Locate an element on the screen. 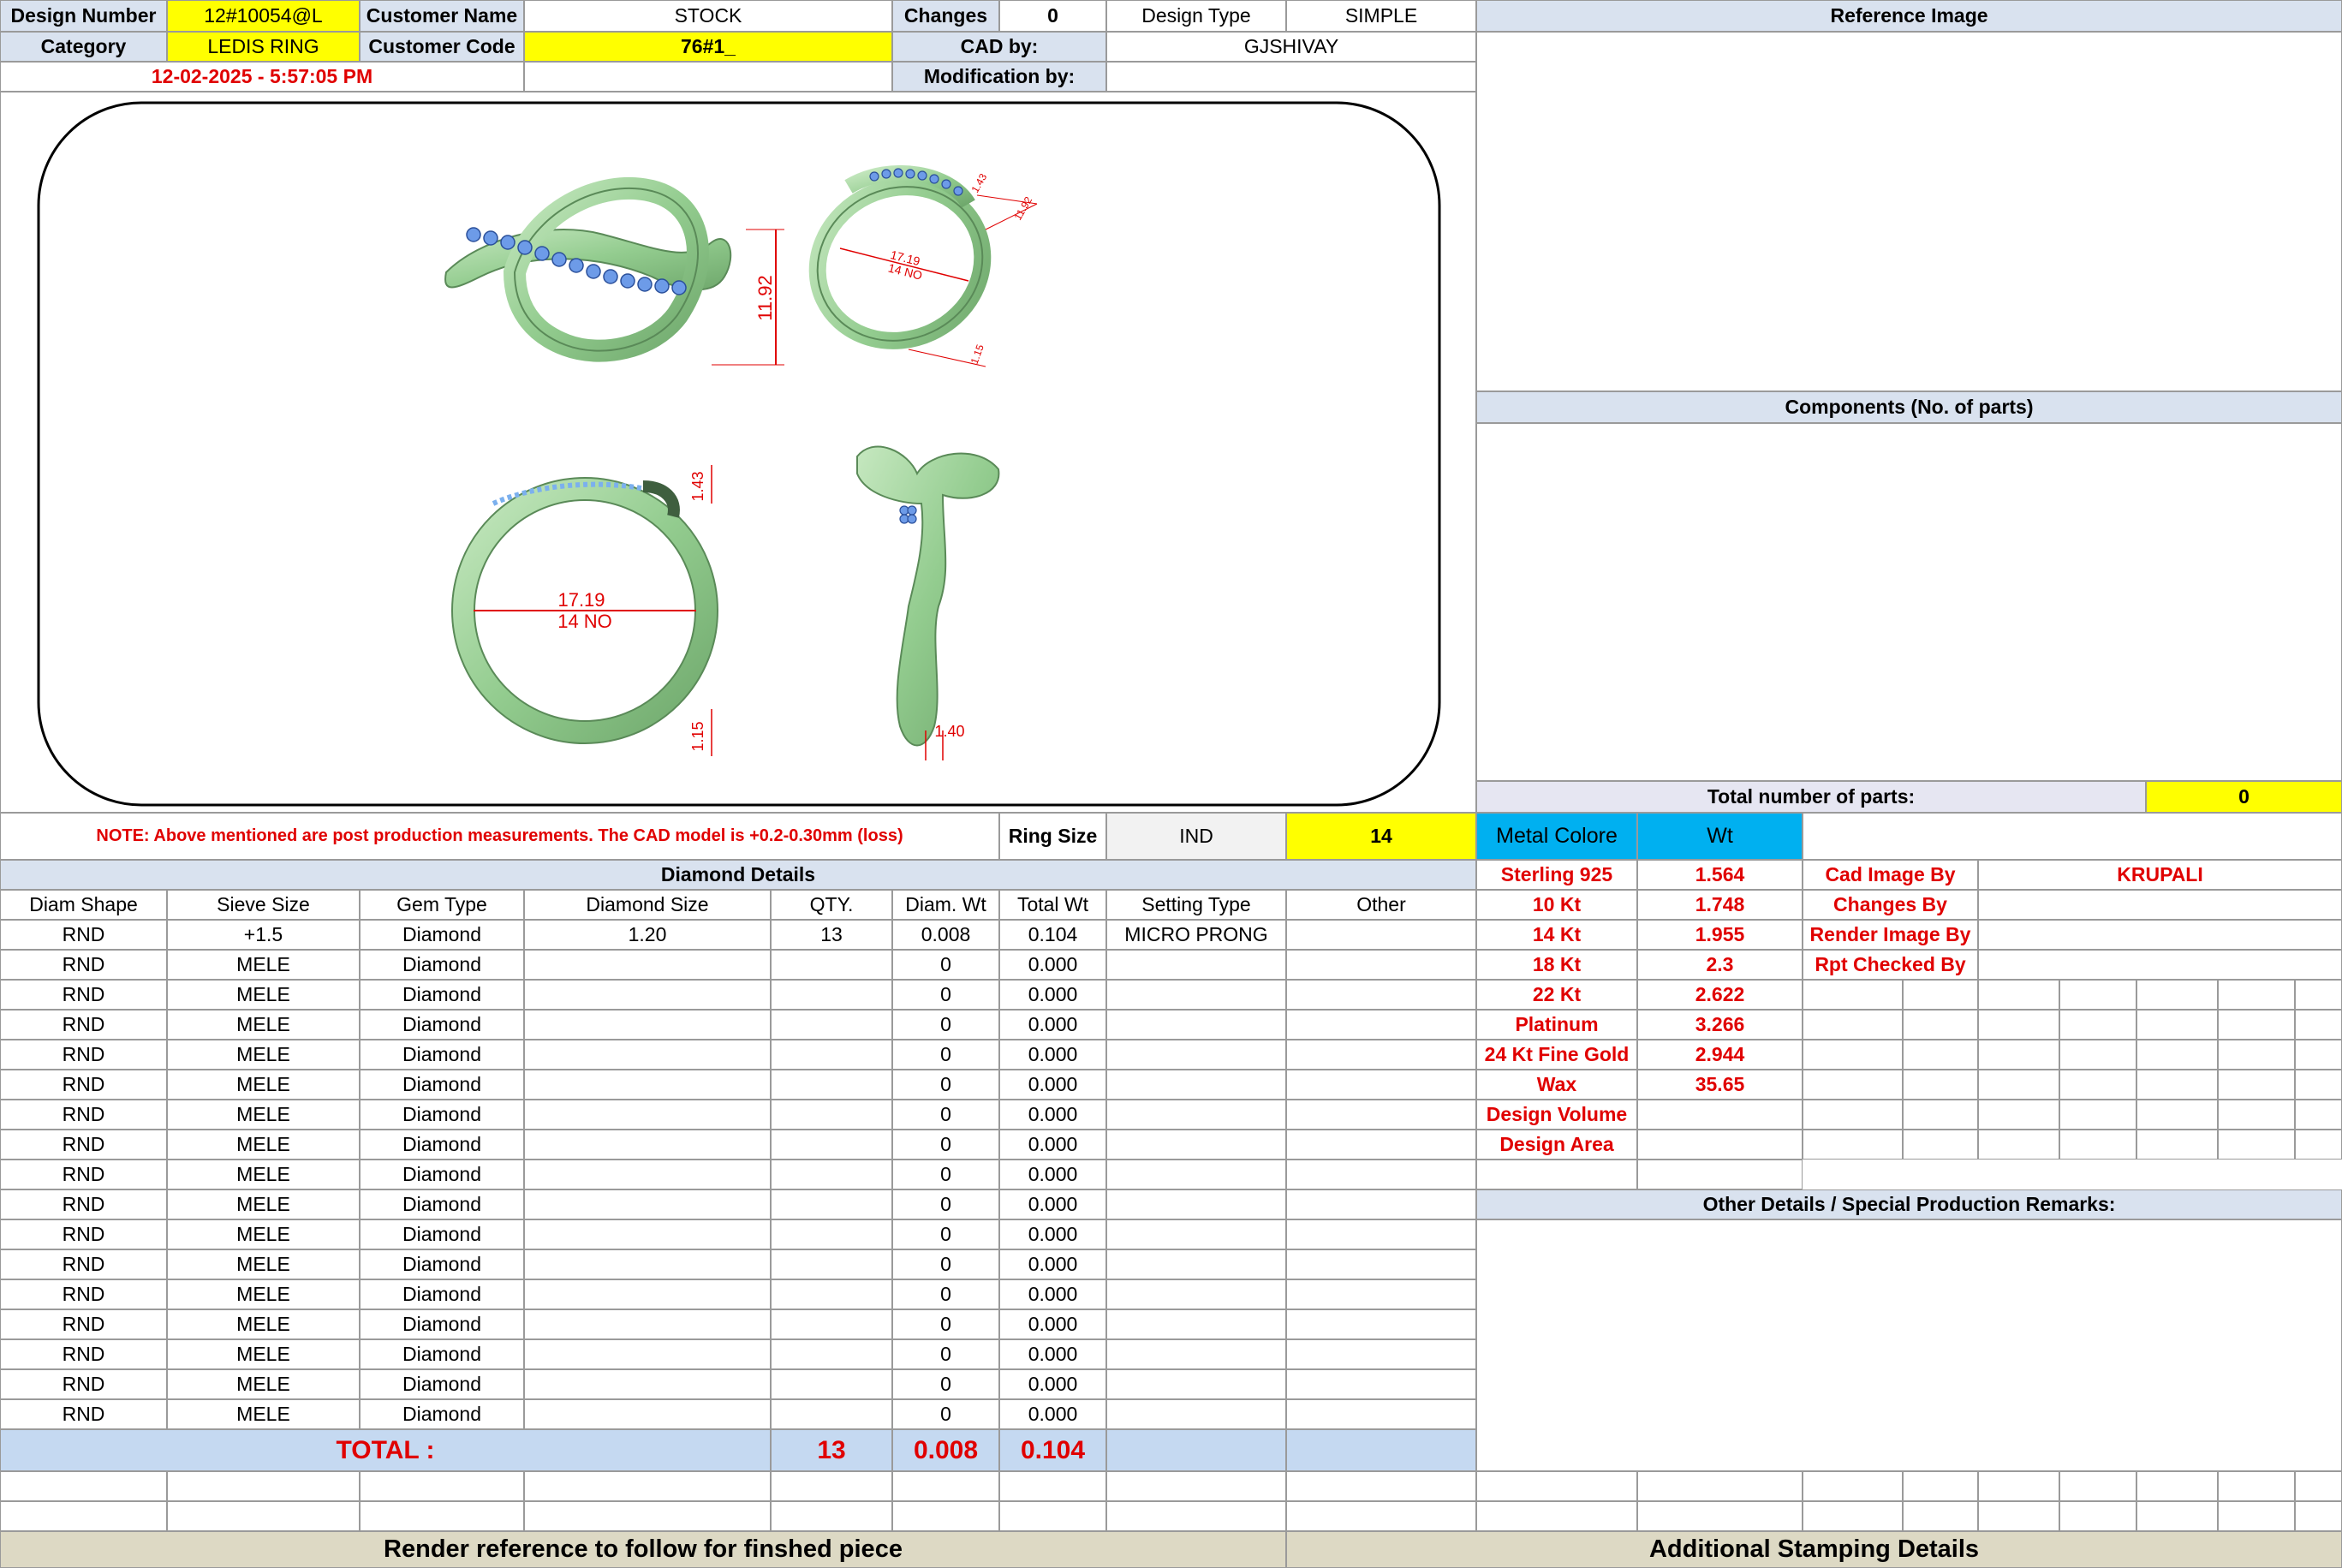 The image size is (2342, 1568). design-number-value: 12#10054@L is located at coordinates (263, 16).